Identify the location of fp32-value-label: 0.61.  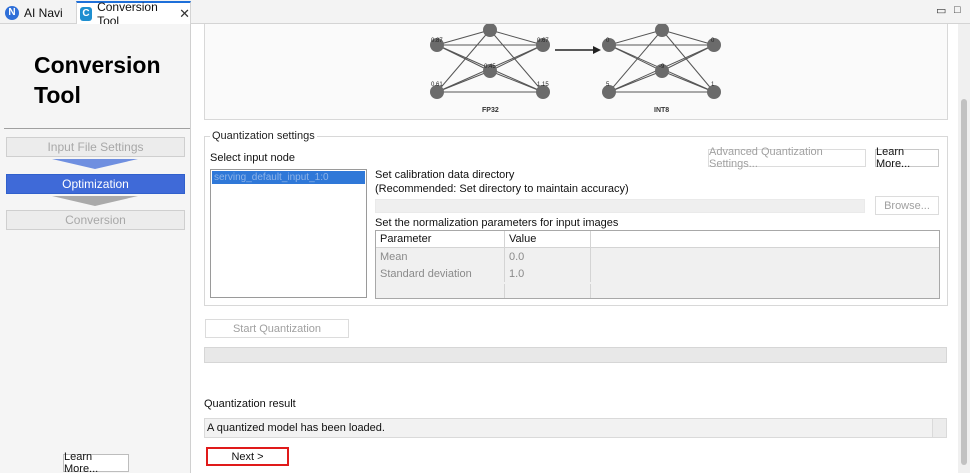
(437, 85).